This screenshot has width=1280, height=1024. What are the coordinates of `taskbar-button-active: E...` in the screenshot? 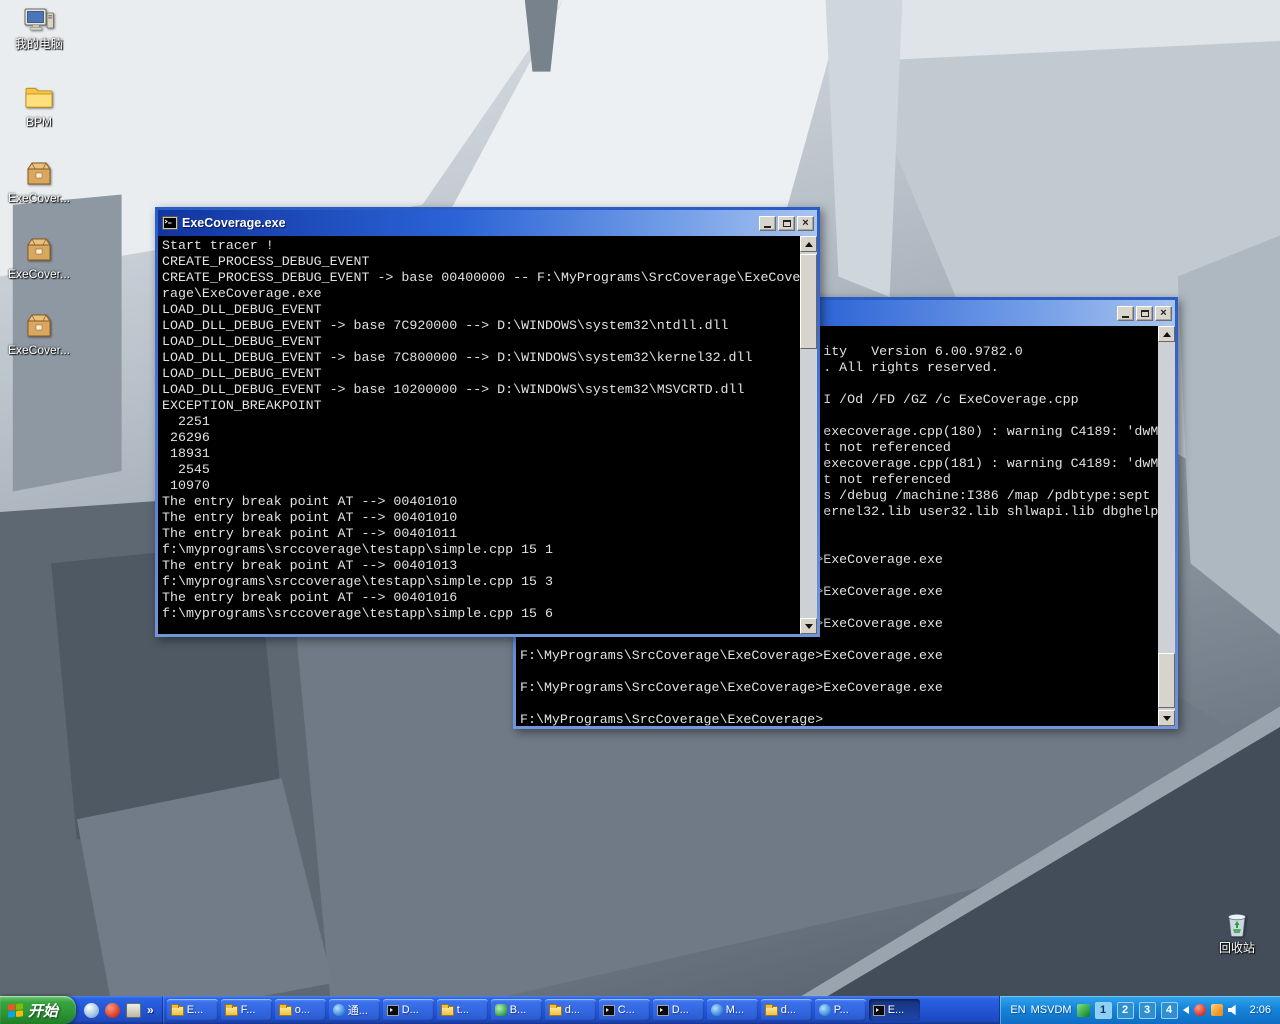 It's located at (894, 1010).